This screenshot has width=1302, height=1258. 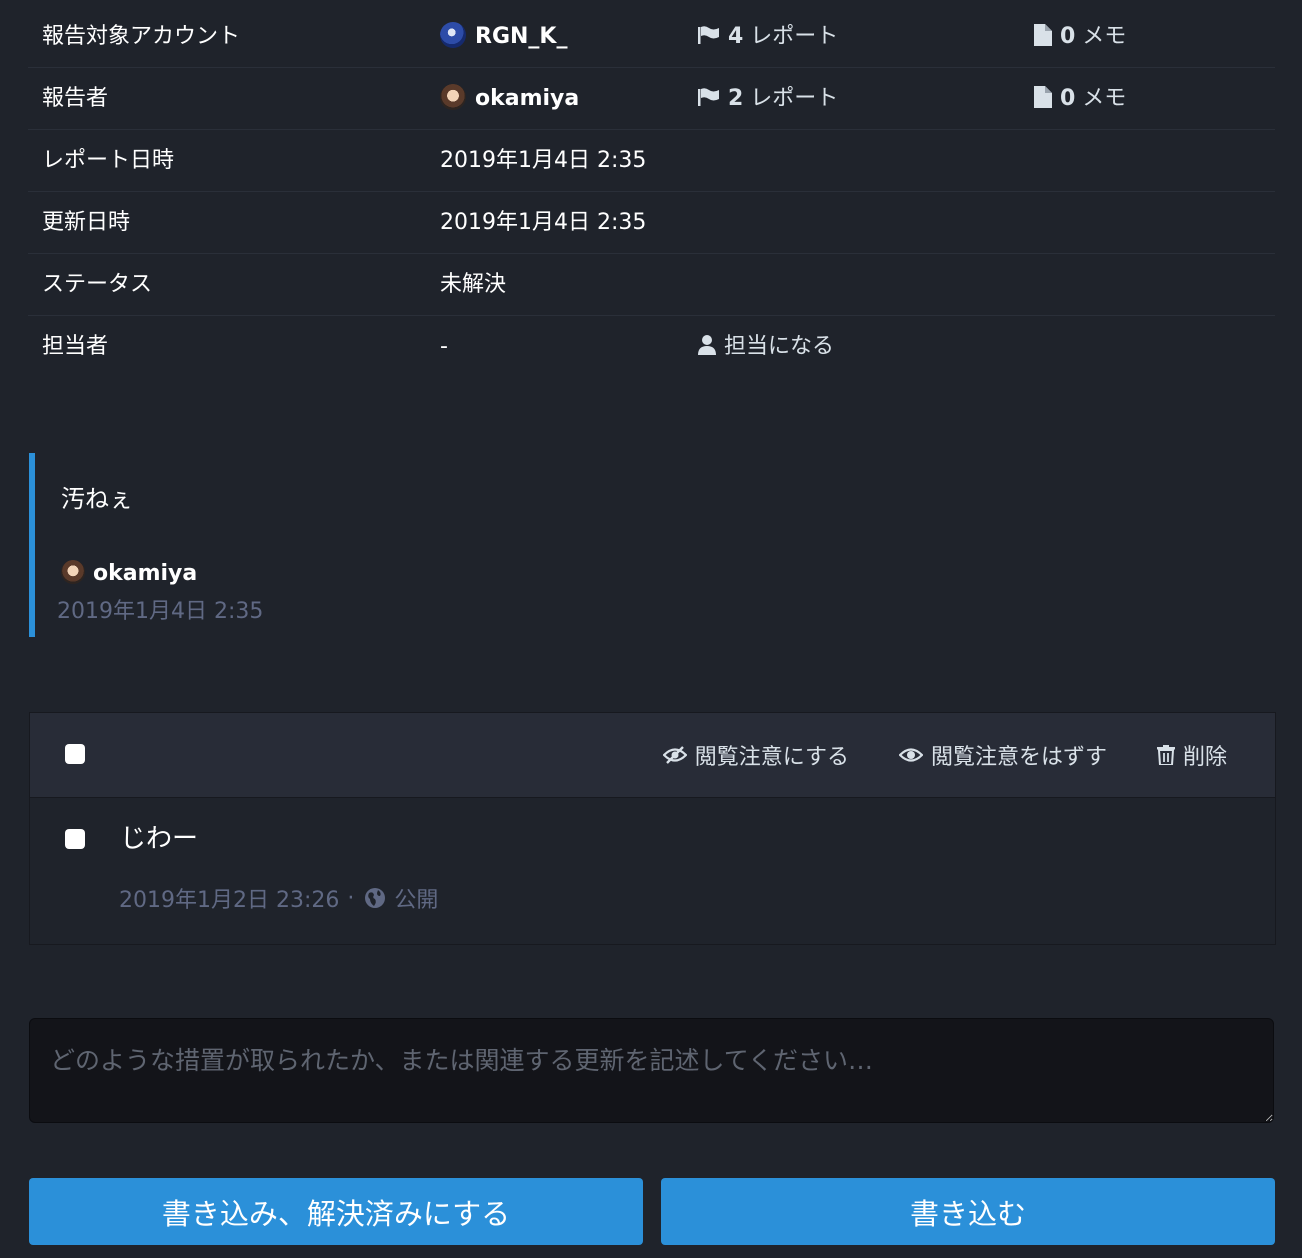 What do you see at coordinates (86, 222) in the screenshot?
I see `updated-at-label: 更新日時` at bounding box center [86, 222].